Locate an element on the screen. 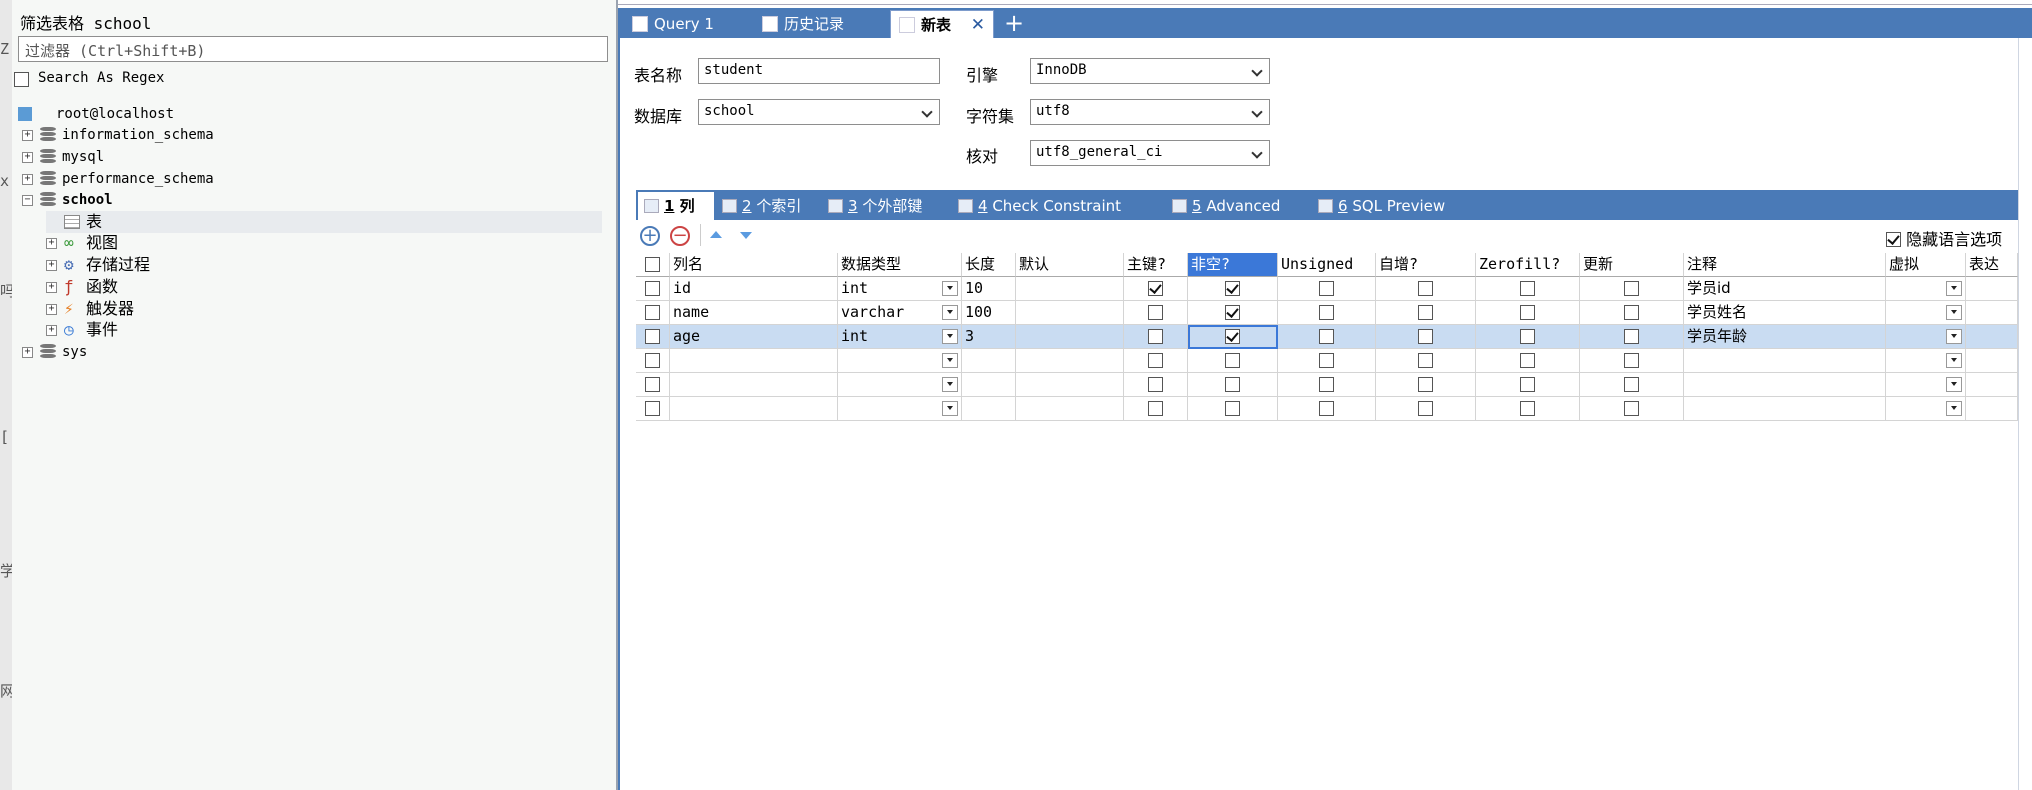  header-cell: 注释 is located at coordinates (1785, 265).